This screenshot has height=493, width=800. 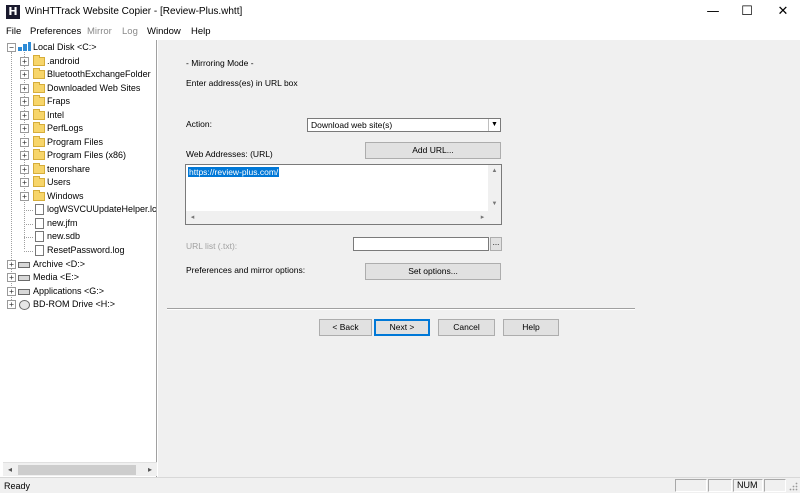 What do you see at coordinates (74, 304) in the screenshot?
I see `tree-item-label: BD-ROM Drive <H:>` at bounding box center [74, 304].